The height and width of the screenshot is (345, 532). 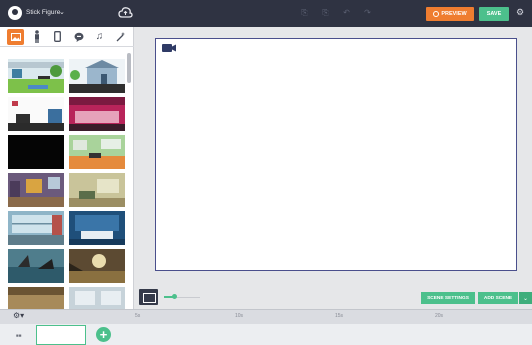 I want to click on add-scene-label: ADD SCENE, so click(x=498, y=298).